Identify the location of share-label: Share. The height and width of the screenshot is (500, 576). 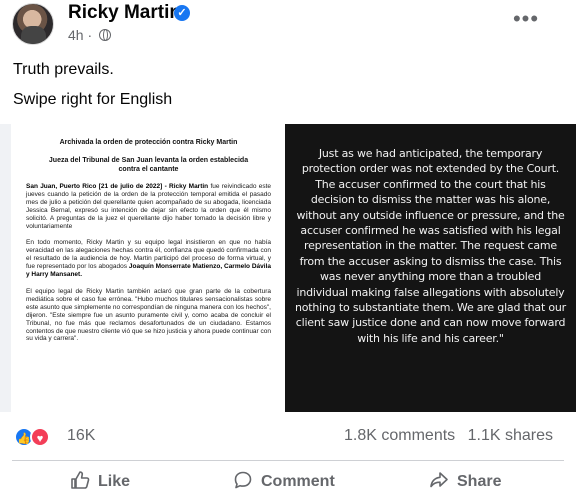
(479, 481).